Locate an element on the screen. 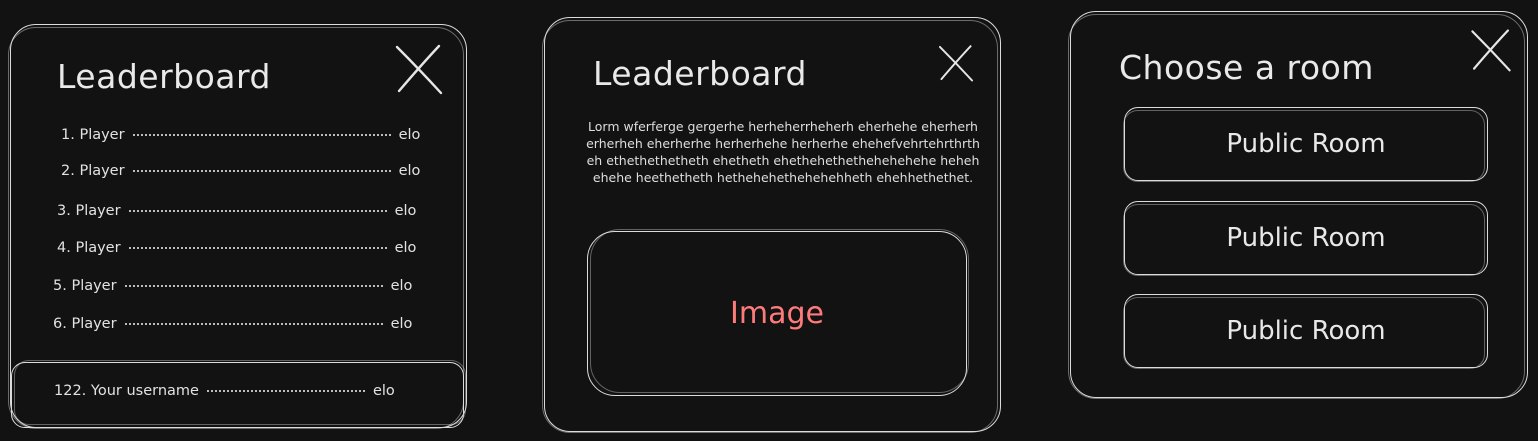  leaderboard-row: 6. Player elo is located at coordinates (232, 324).